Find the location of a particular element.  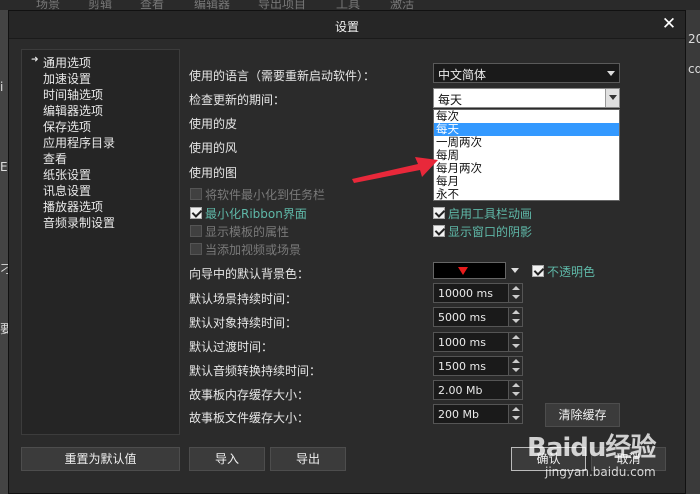

update-period-label: 检查更新的期间： is located at coordinates (237, 100).